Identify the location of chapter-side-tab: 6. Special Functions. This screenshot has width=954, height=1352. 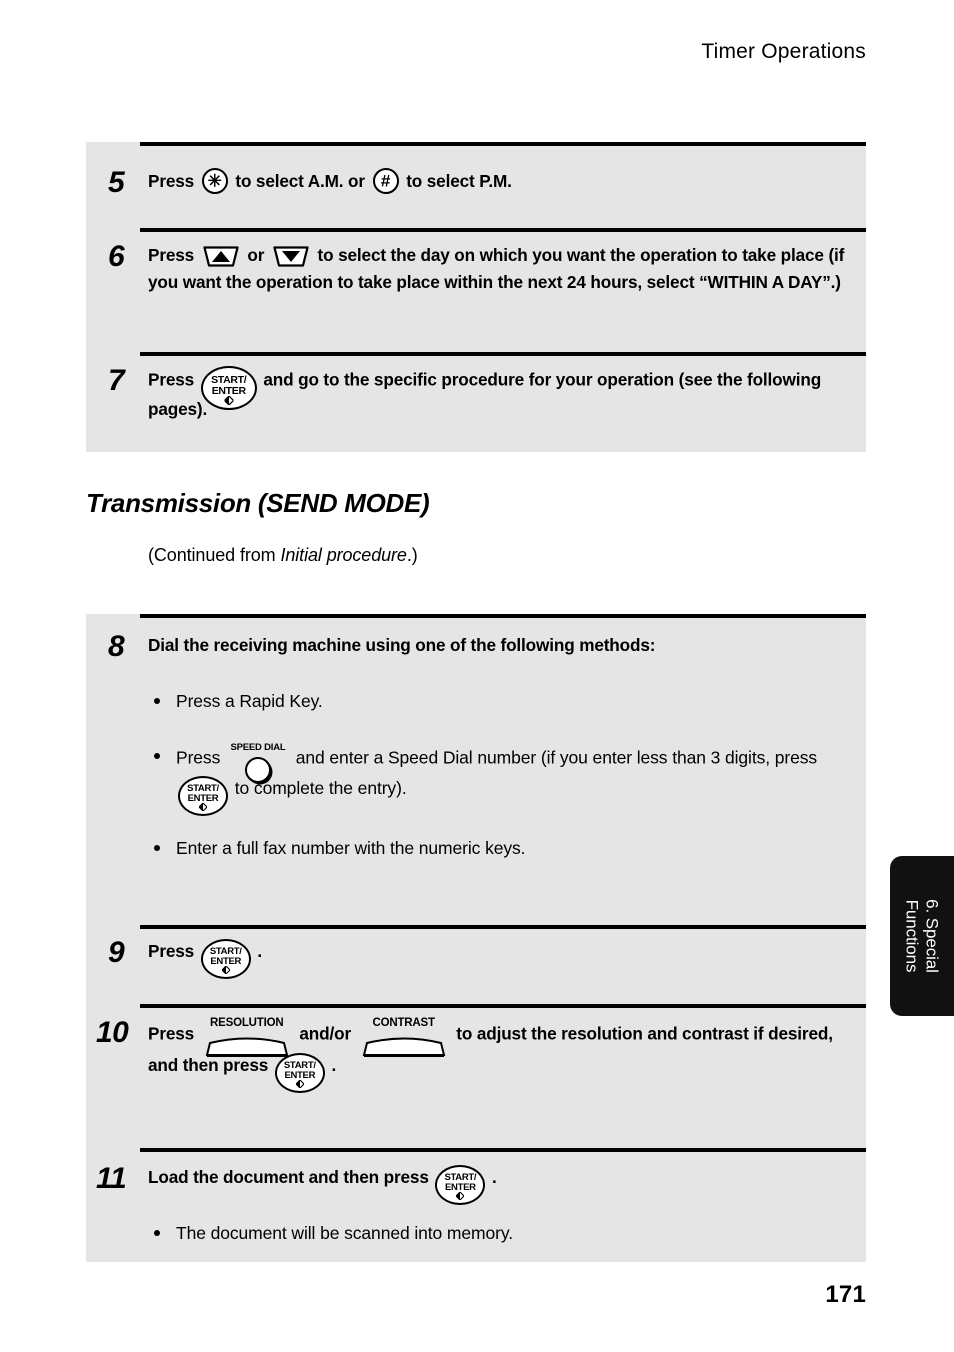
(922, 936).